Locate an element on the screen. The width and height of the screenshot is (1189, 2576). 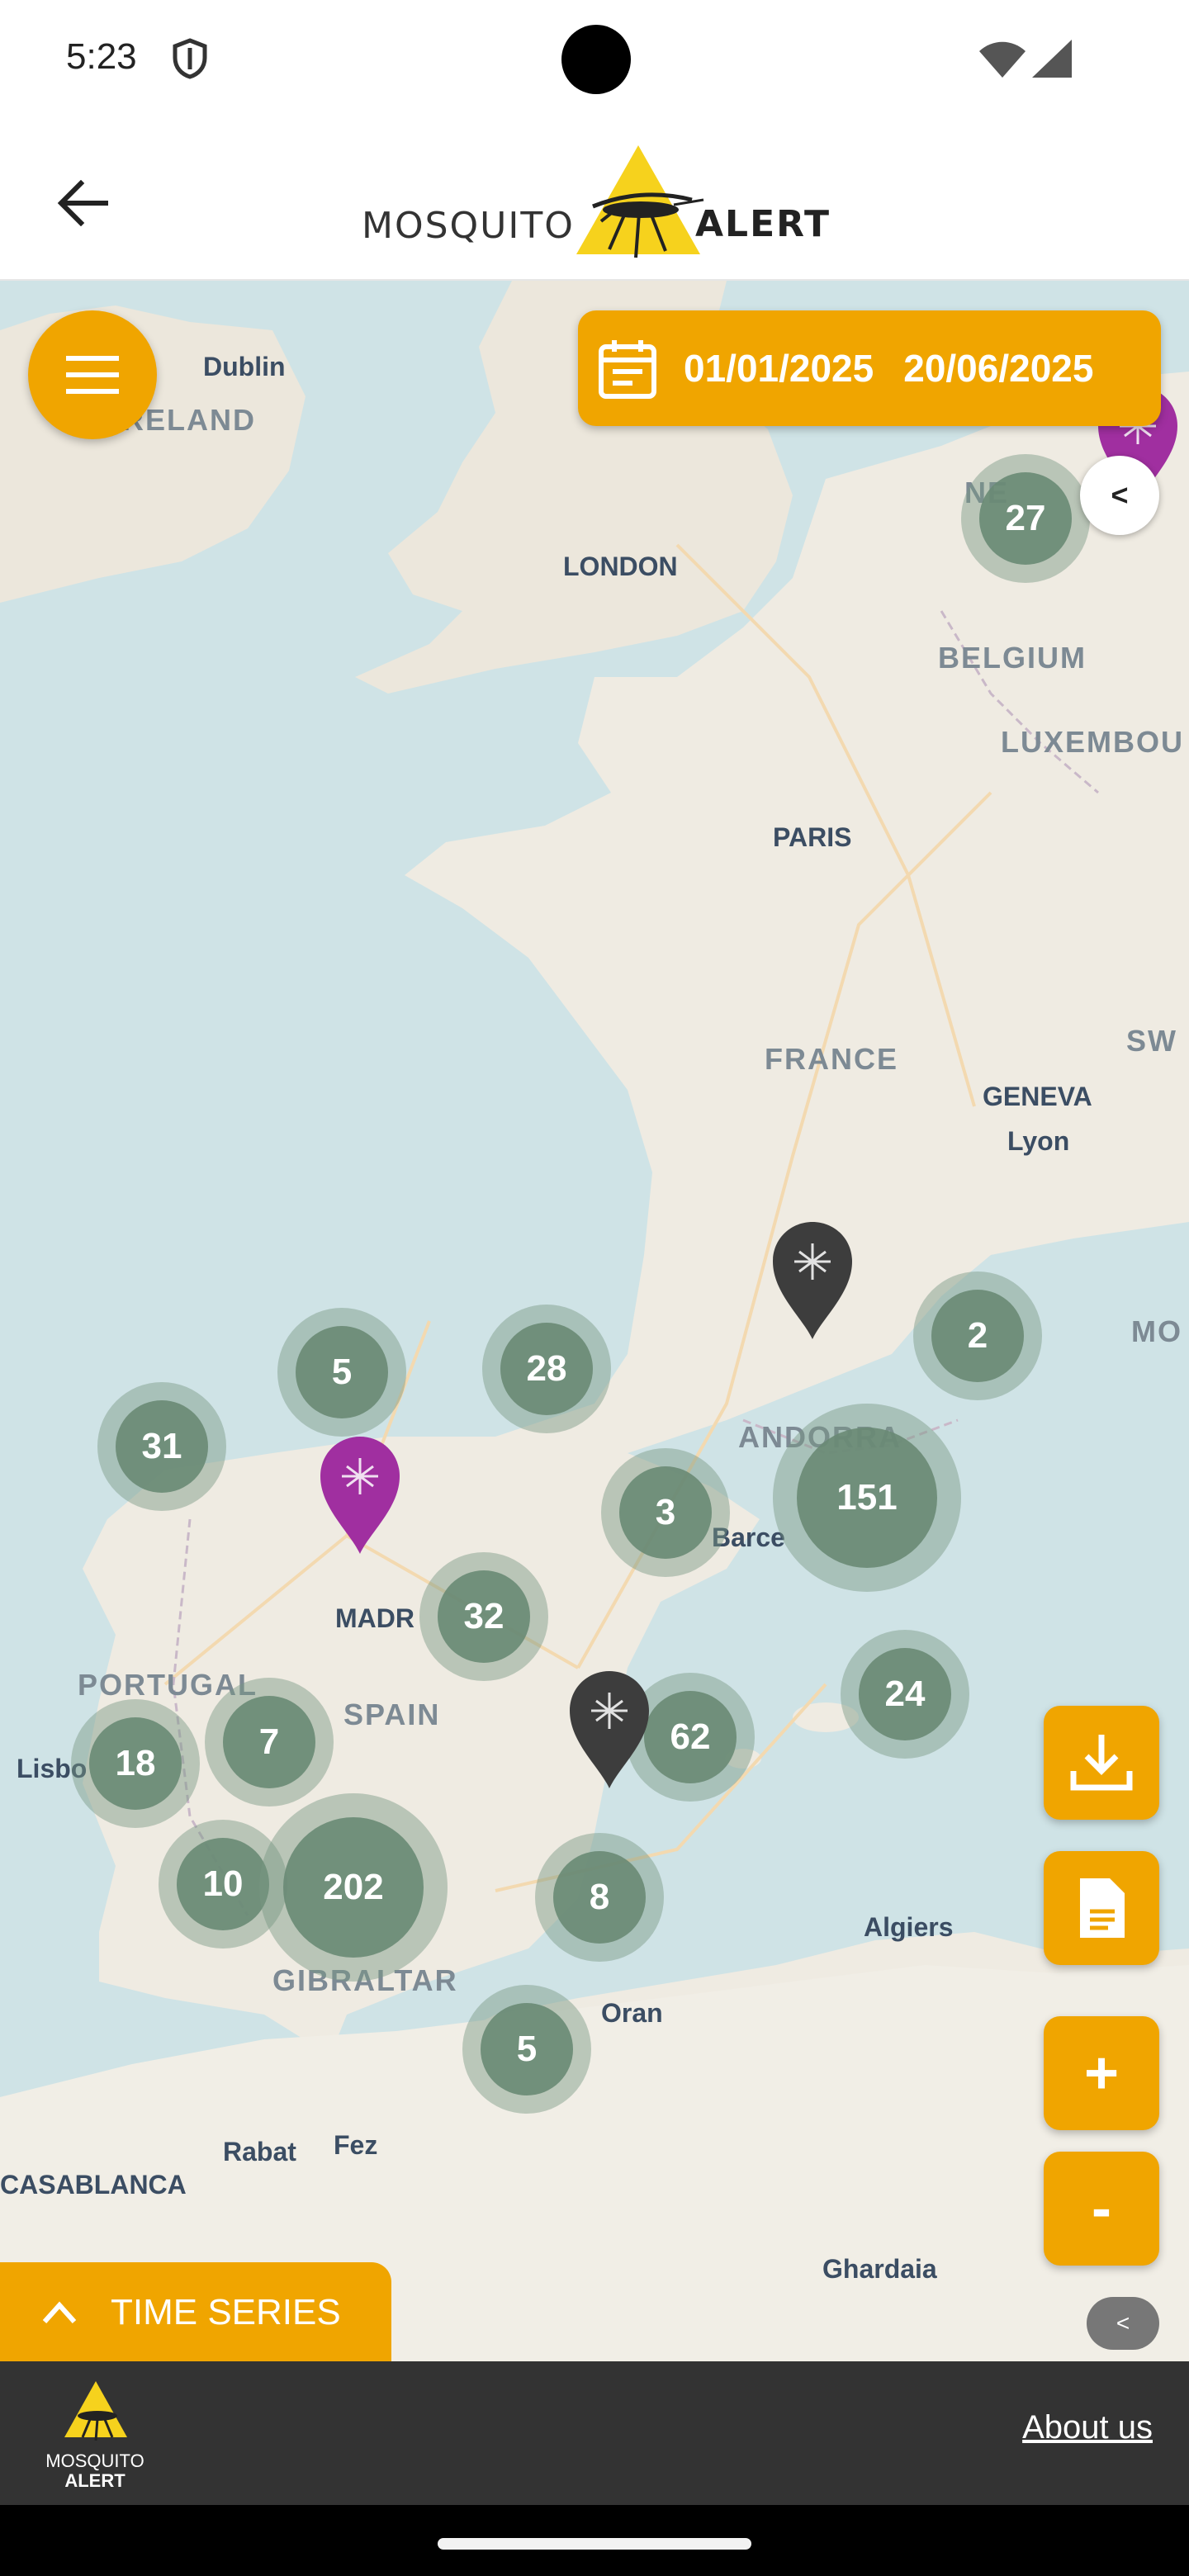
place-label: LONDON is located at coordinates (620, 566).